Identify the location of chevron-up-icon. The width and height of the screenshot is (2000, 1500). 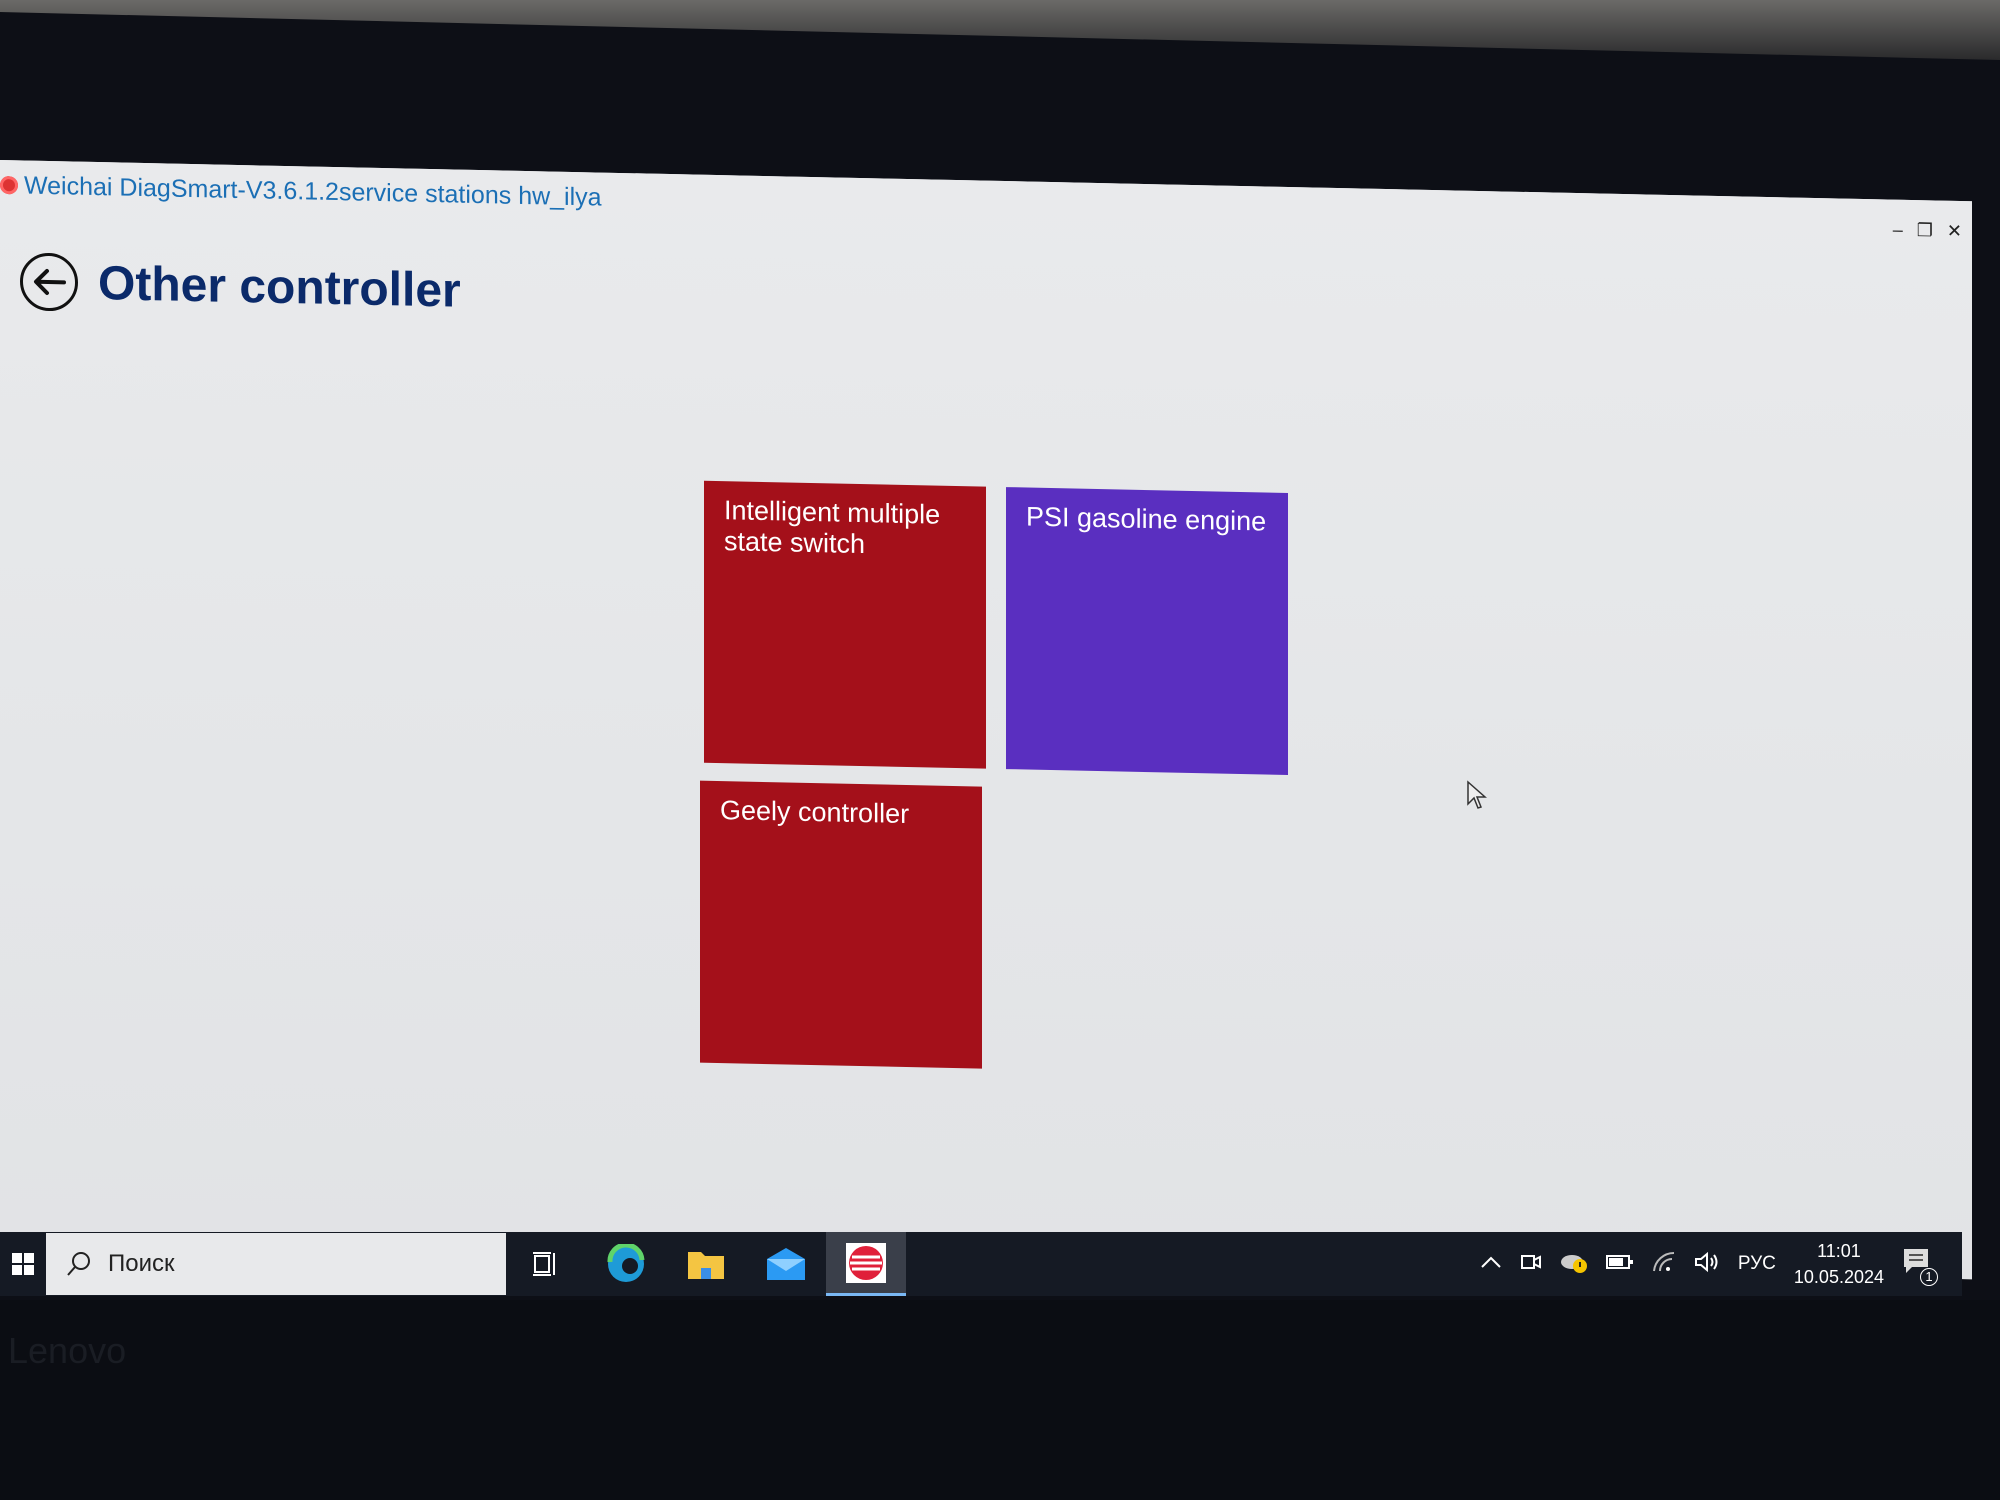
(1491, 1262).